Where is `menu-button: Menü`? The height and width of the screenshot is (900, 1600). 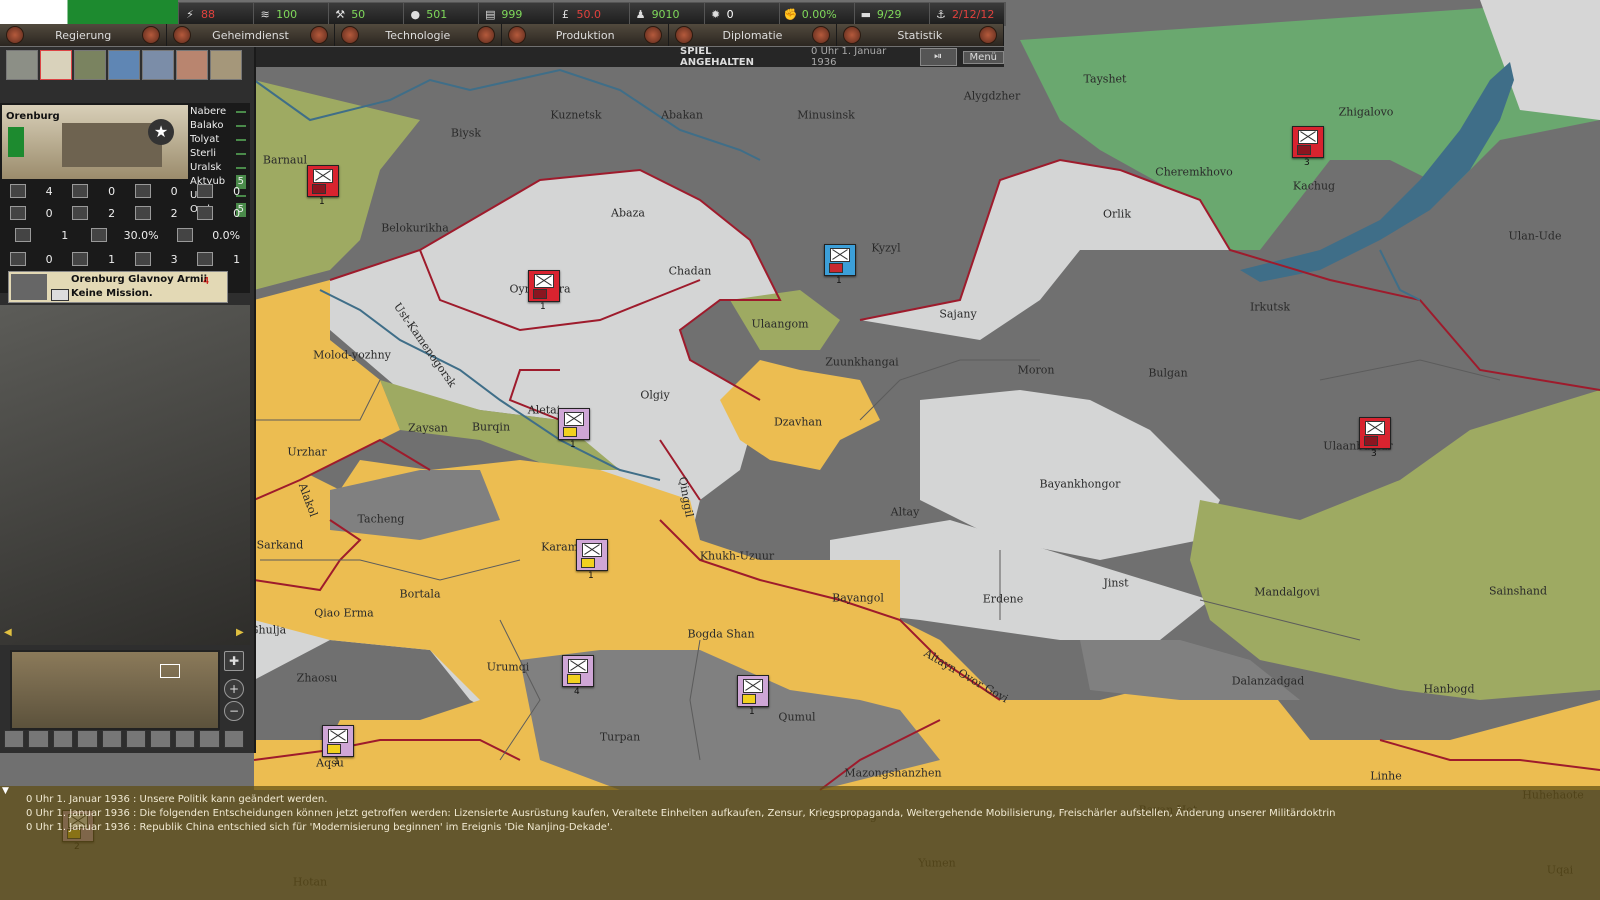 menu-button: Menü is located at coordinates (983, 57).